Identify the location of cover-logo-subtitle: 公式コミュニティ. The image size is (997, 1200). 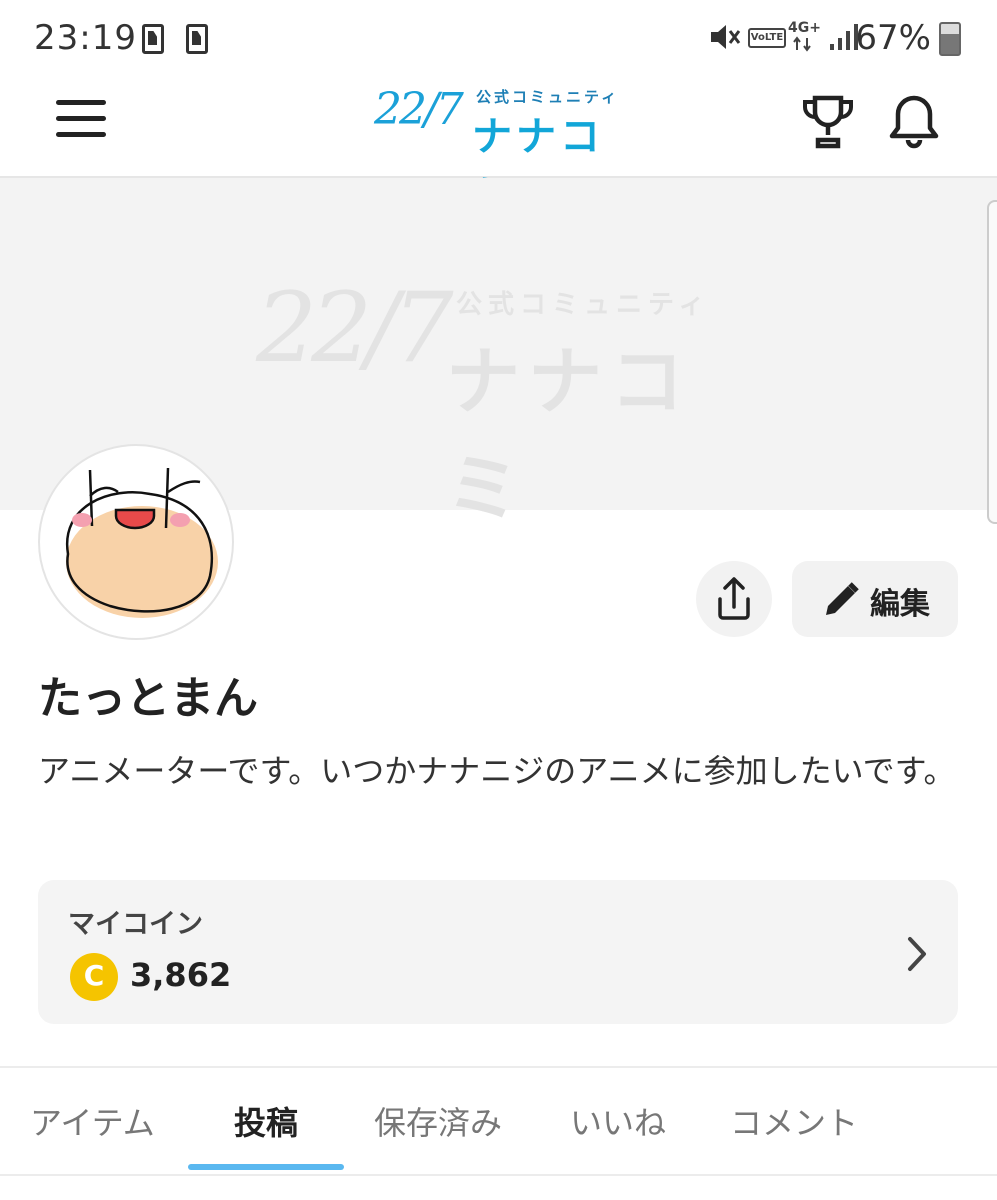
(583, 305).